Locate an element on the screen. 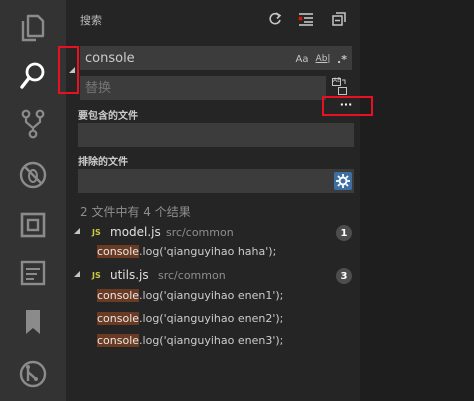 The width and height of the screenshot is (474, 401). include-files-box is located at coordinates (216, 135).